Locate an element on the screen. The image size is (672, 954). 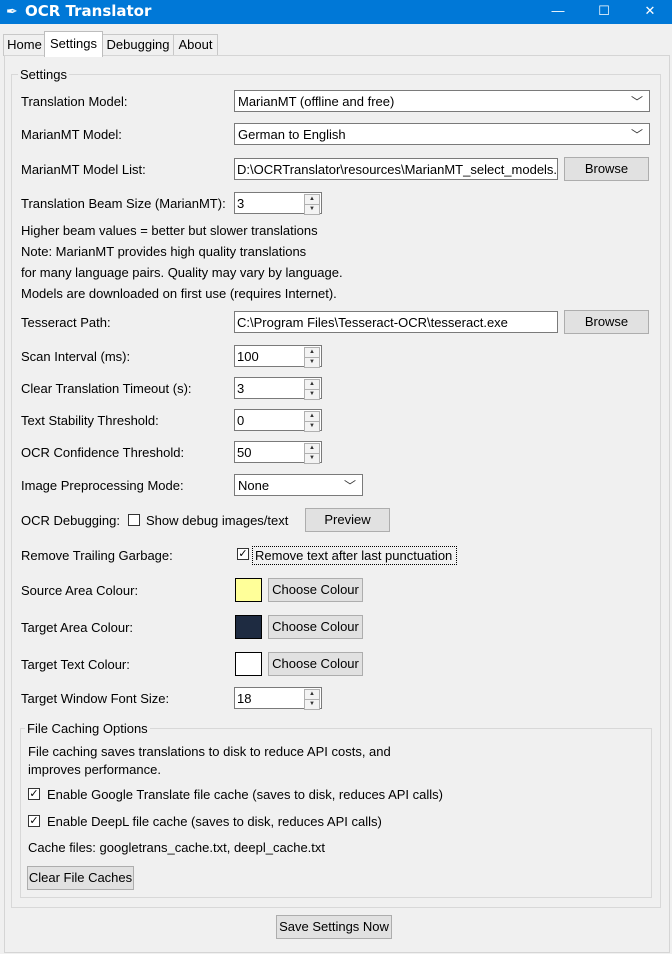
source-colour-swatch is located at coordinates (248, 590).